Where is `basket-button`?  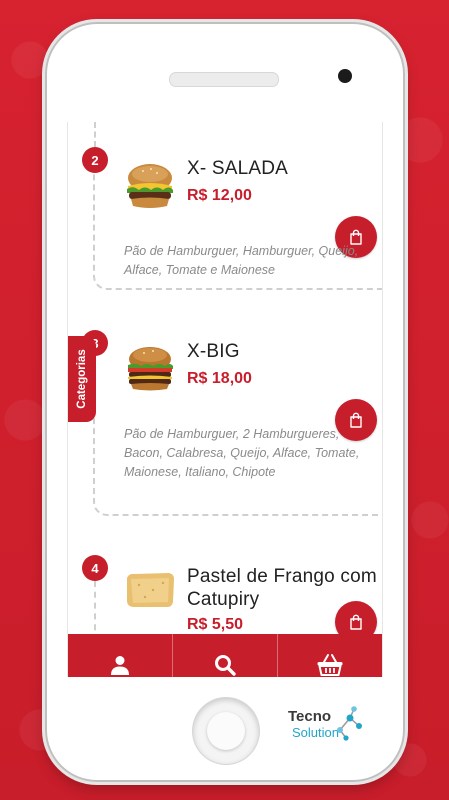
basket-button is located at coordinates (330, 655).